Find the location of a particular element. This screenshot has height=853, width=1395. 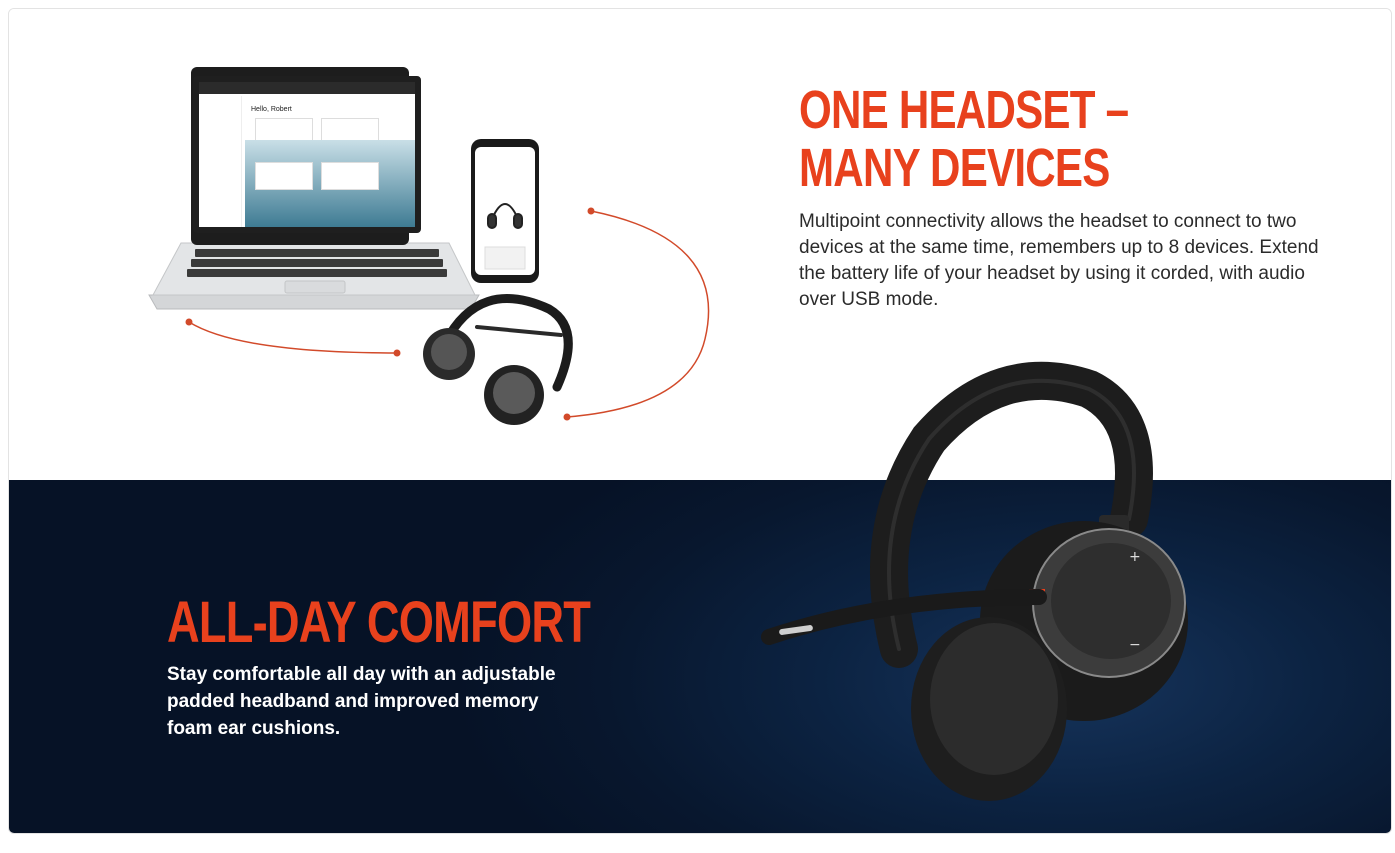

laptop-touchpad is located at coordinates (315, 287).